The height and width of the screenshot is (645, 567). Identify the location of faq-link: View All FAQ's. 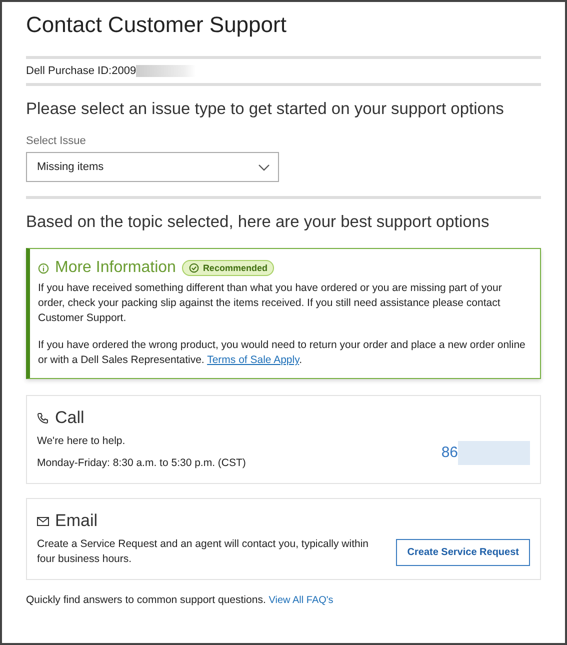
(301, 600).